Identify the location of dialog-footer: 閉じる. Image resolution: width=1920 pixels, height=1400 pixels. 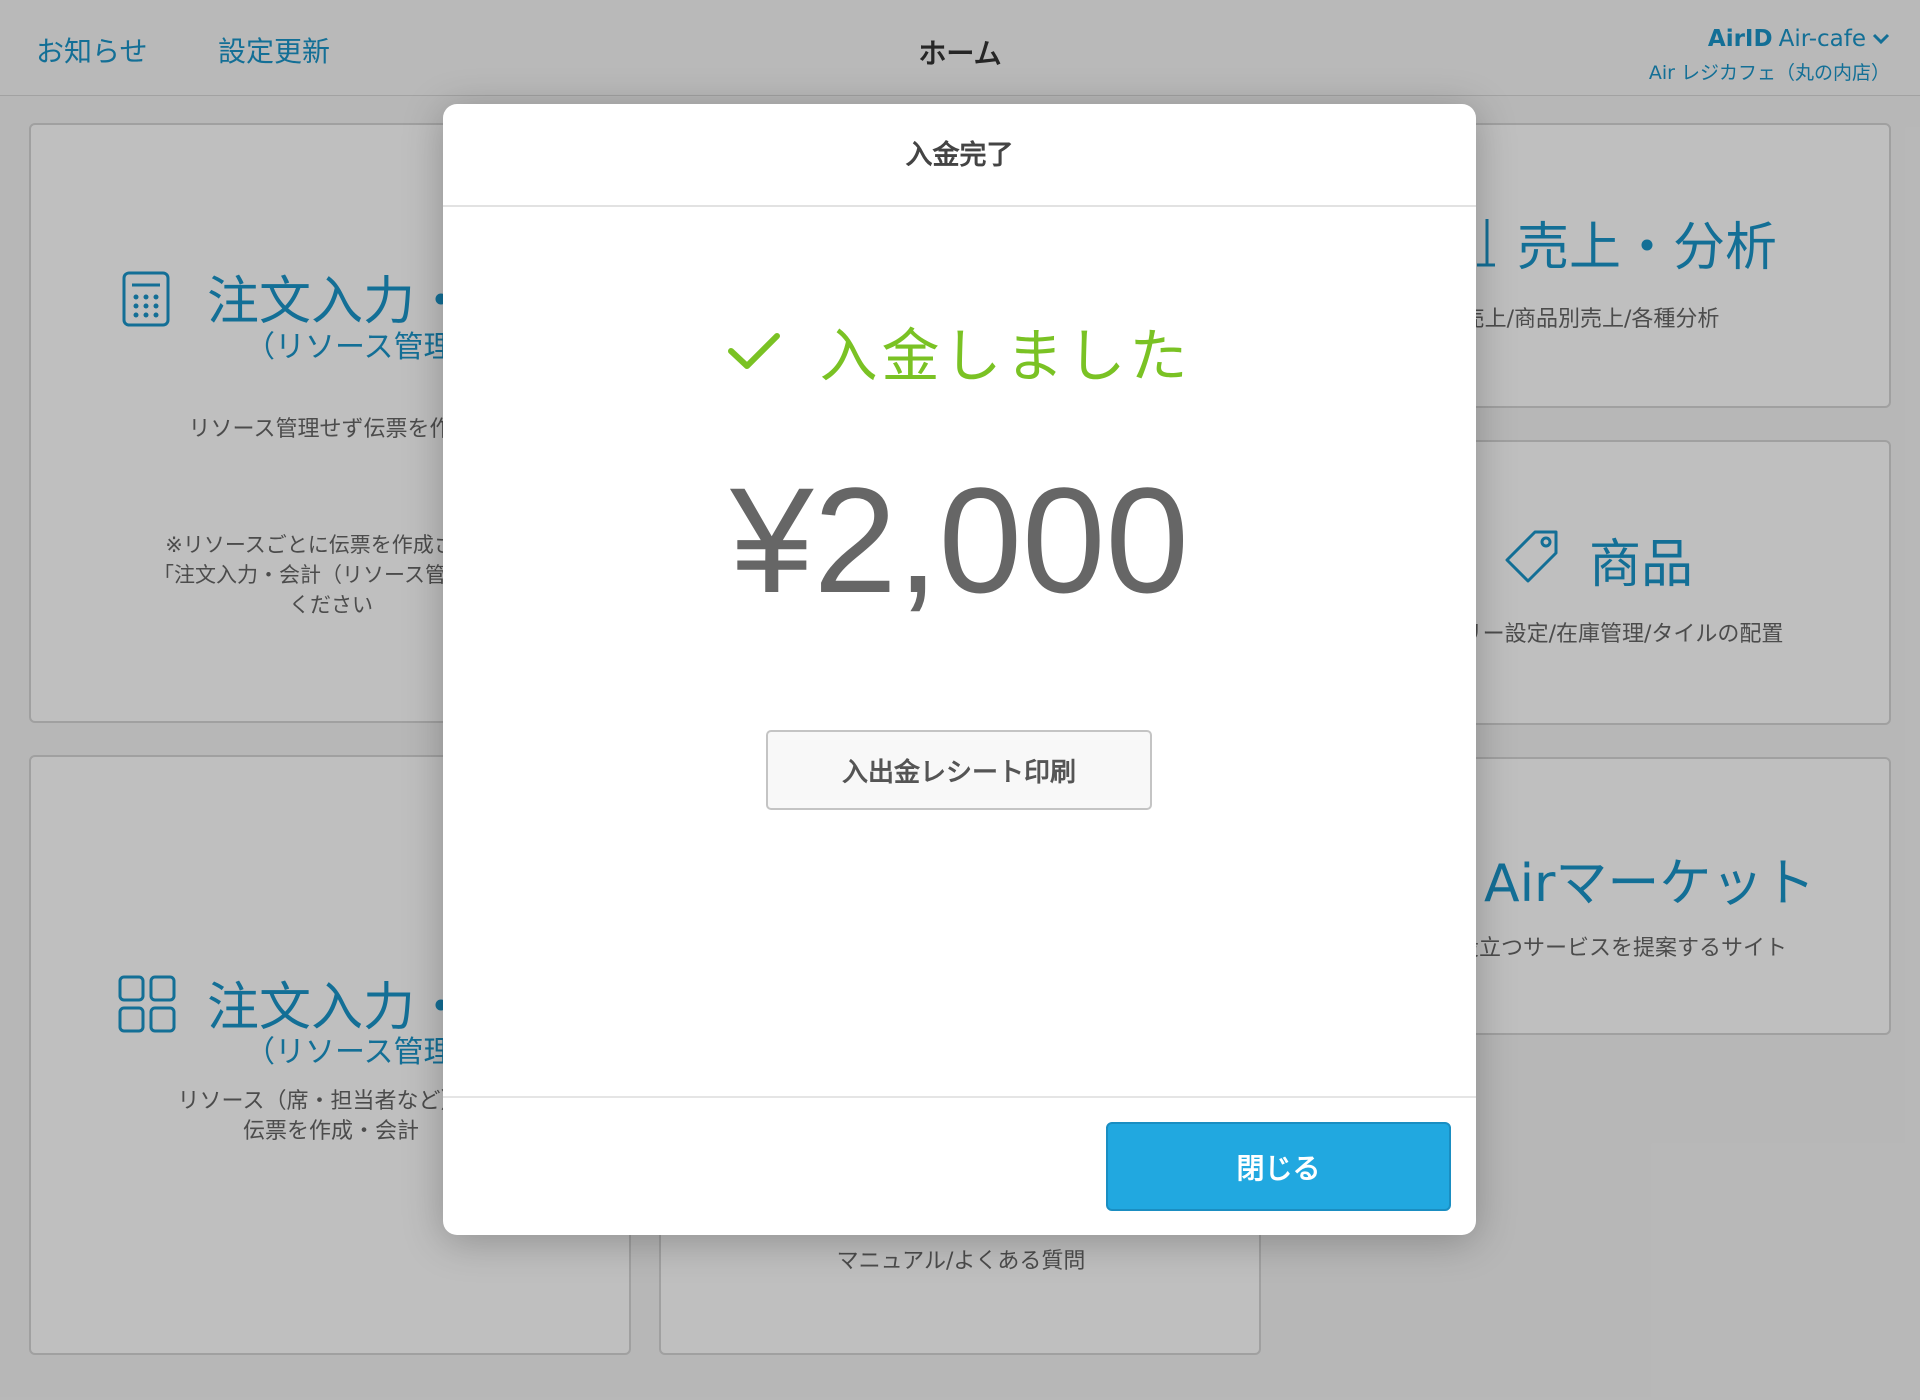
(959, 1165).